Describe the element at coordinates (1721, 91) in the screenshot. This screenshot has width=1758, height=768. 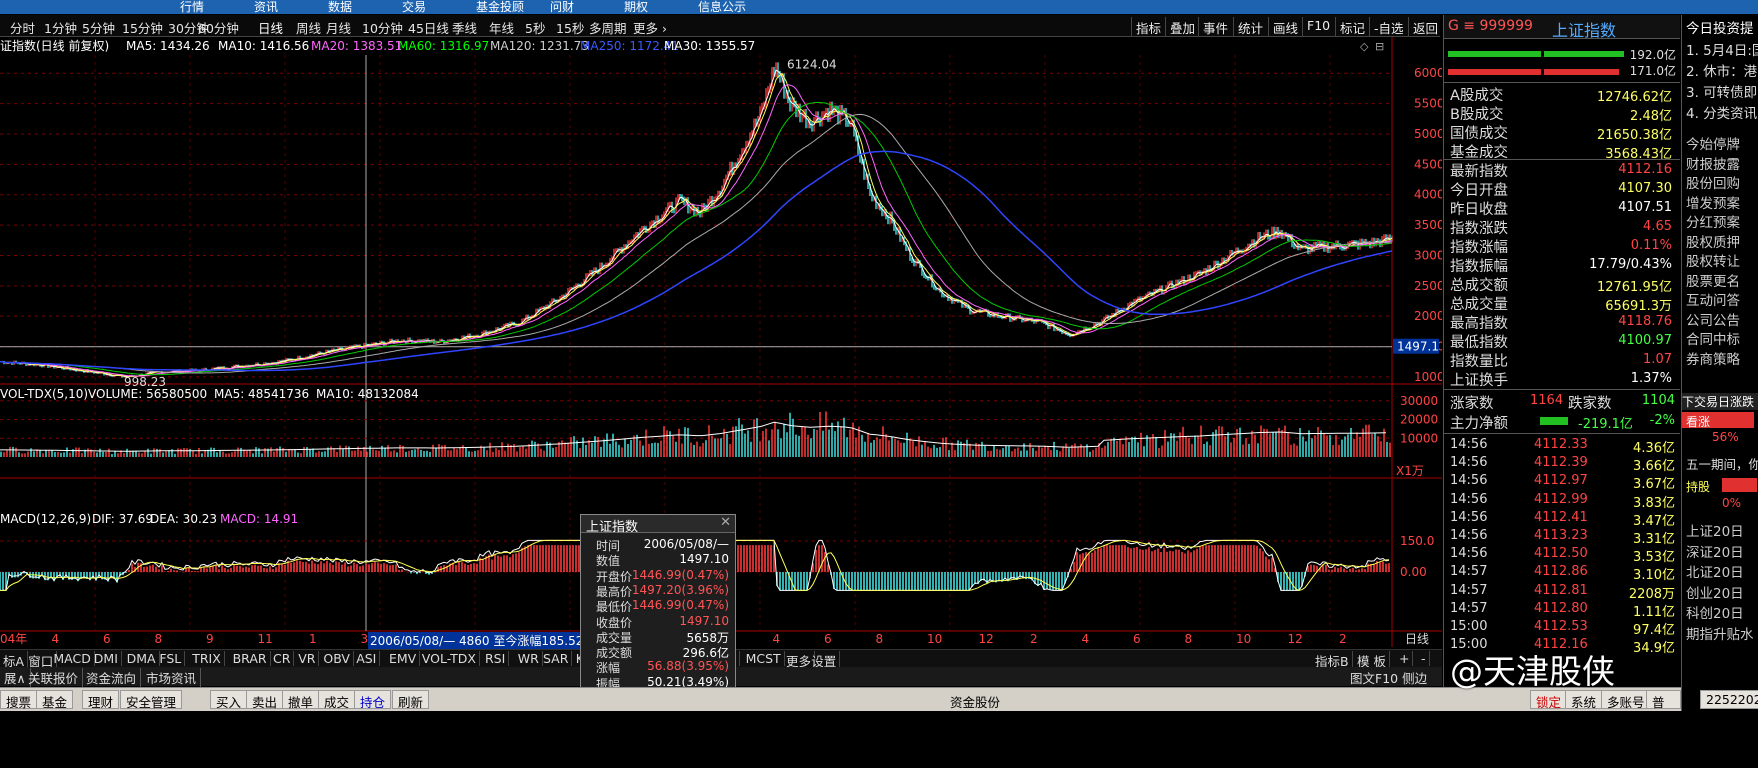
I see `news-item: 3. 可转债即` at that location.